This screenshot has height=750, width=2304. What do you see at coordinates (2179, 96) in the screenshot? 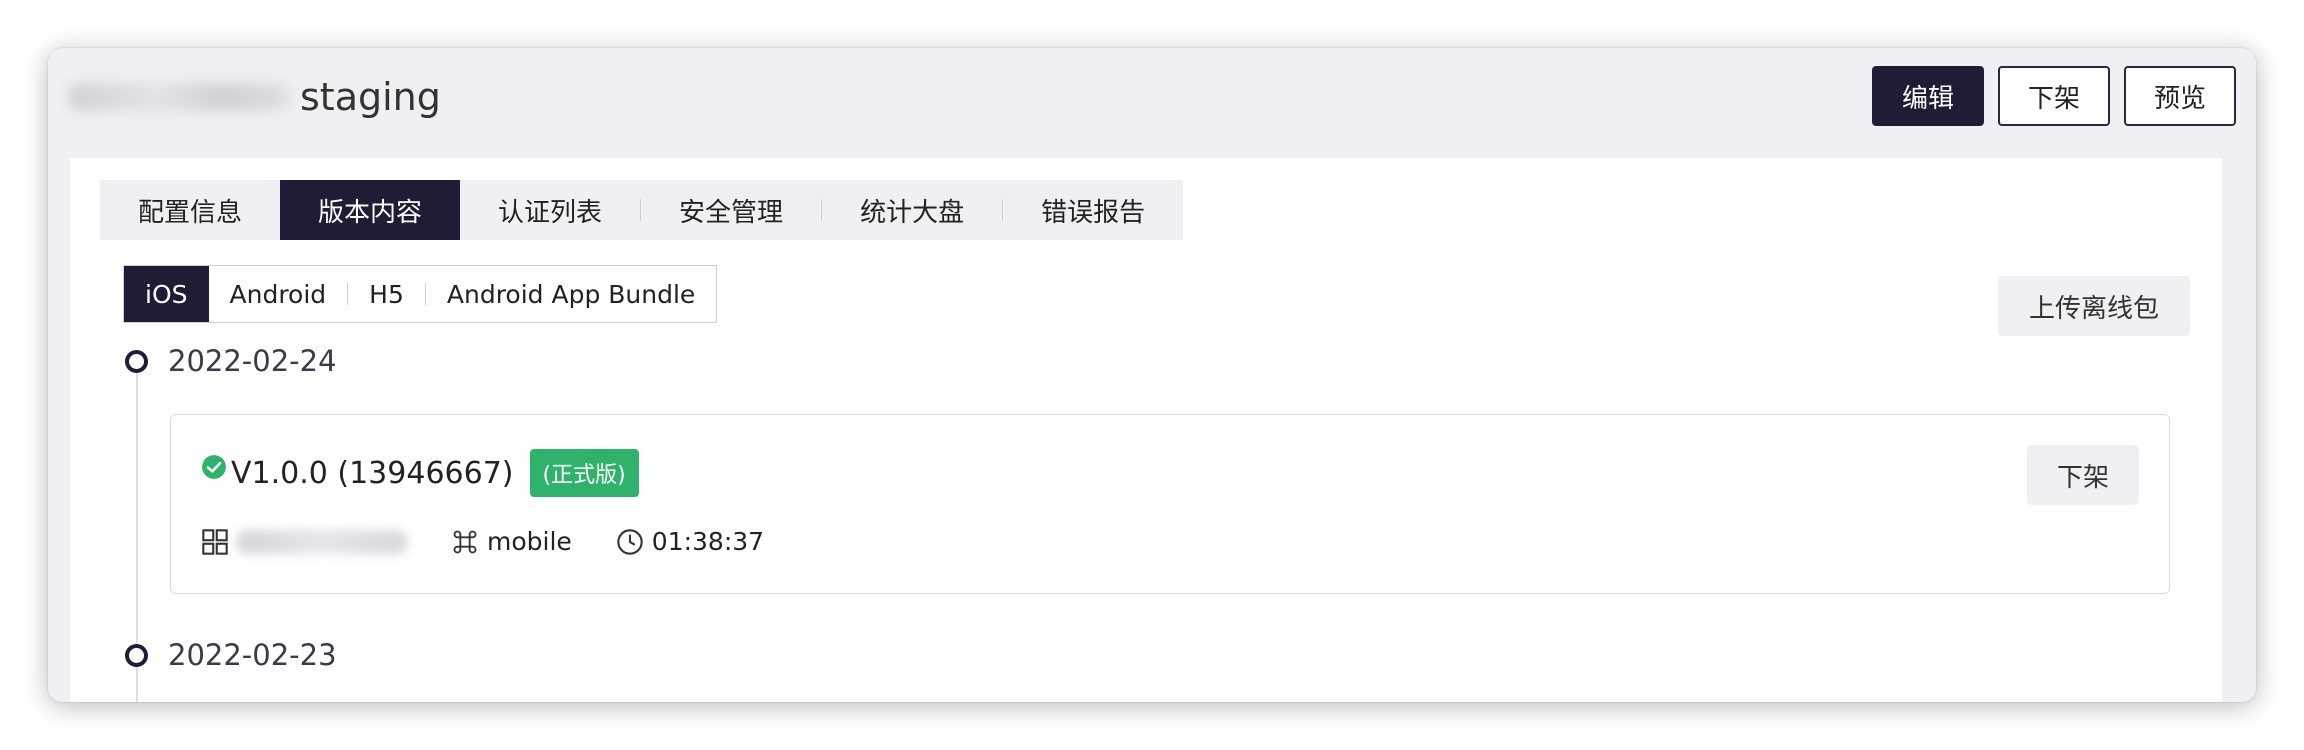
I see `preview-button: 预览` at bounding box center [2179, 96].